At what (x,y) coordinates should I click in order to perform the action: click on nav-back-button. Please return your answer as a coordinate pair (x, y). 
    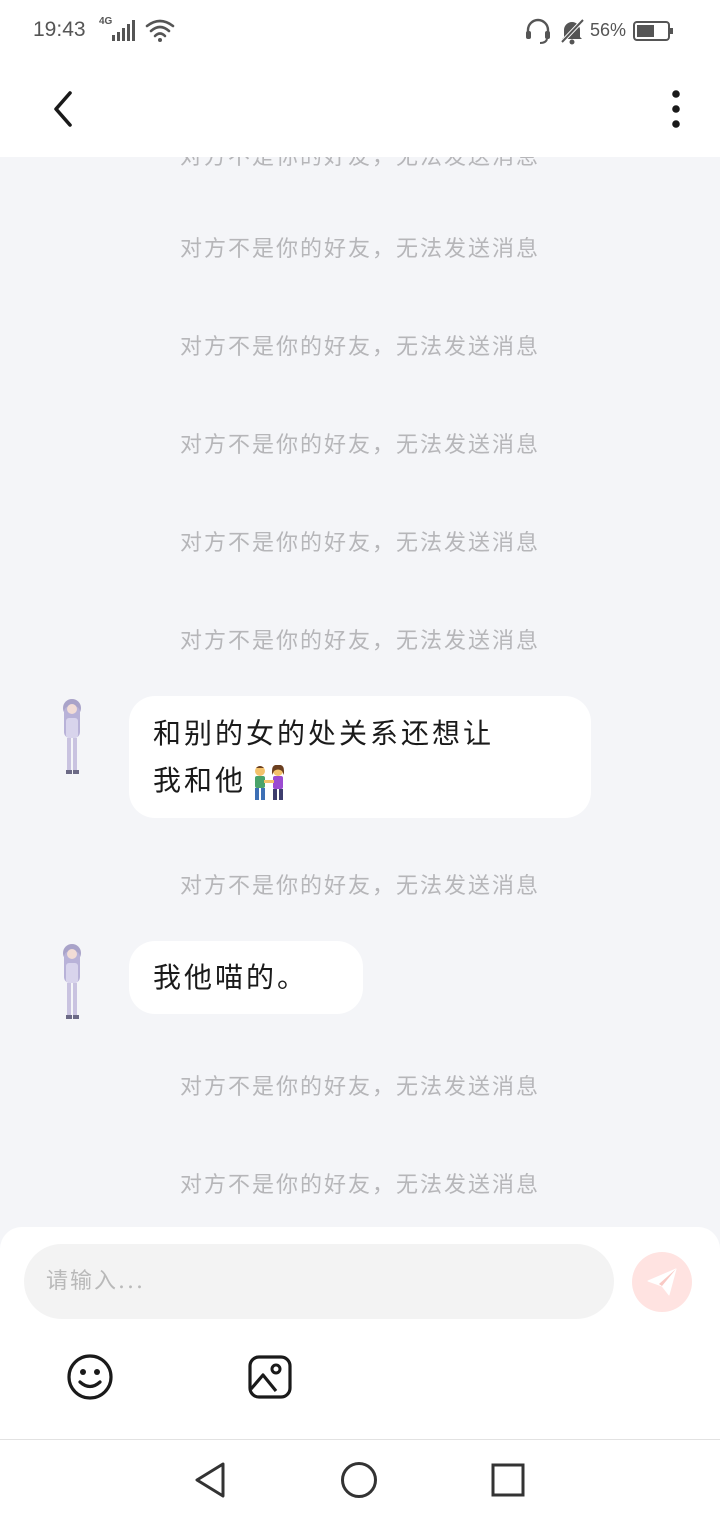
    Looking at the image, I should click on (210, 1480).